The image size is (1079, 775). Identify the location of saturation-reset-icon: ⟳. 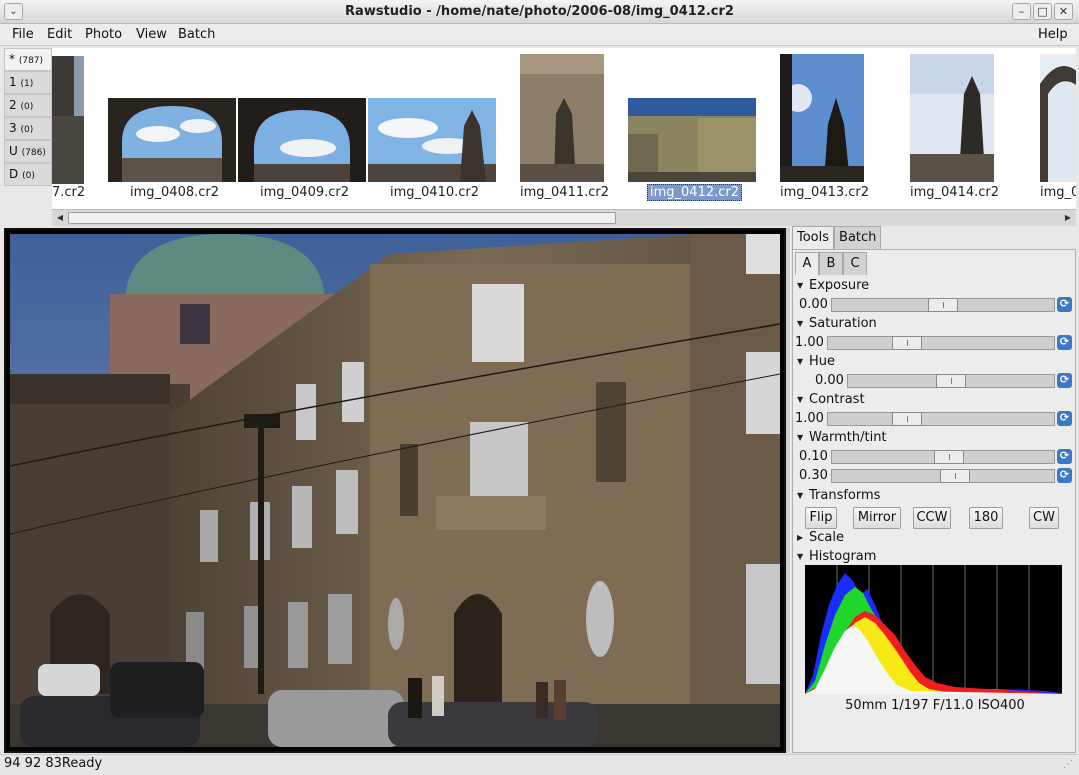
(1064, 342).